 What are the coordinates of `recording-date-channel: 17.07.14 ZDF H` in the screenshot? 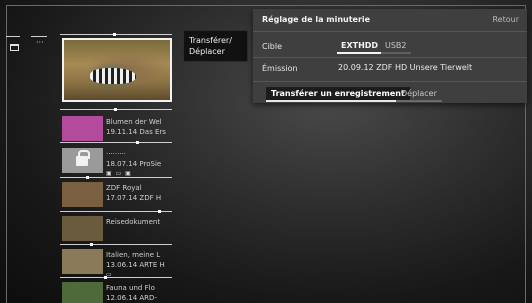 It's located at (134, 198).